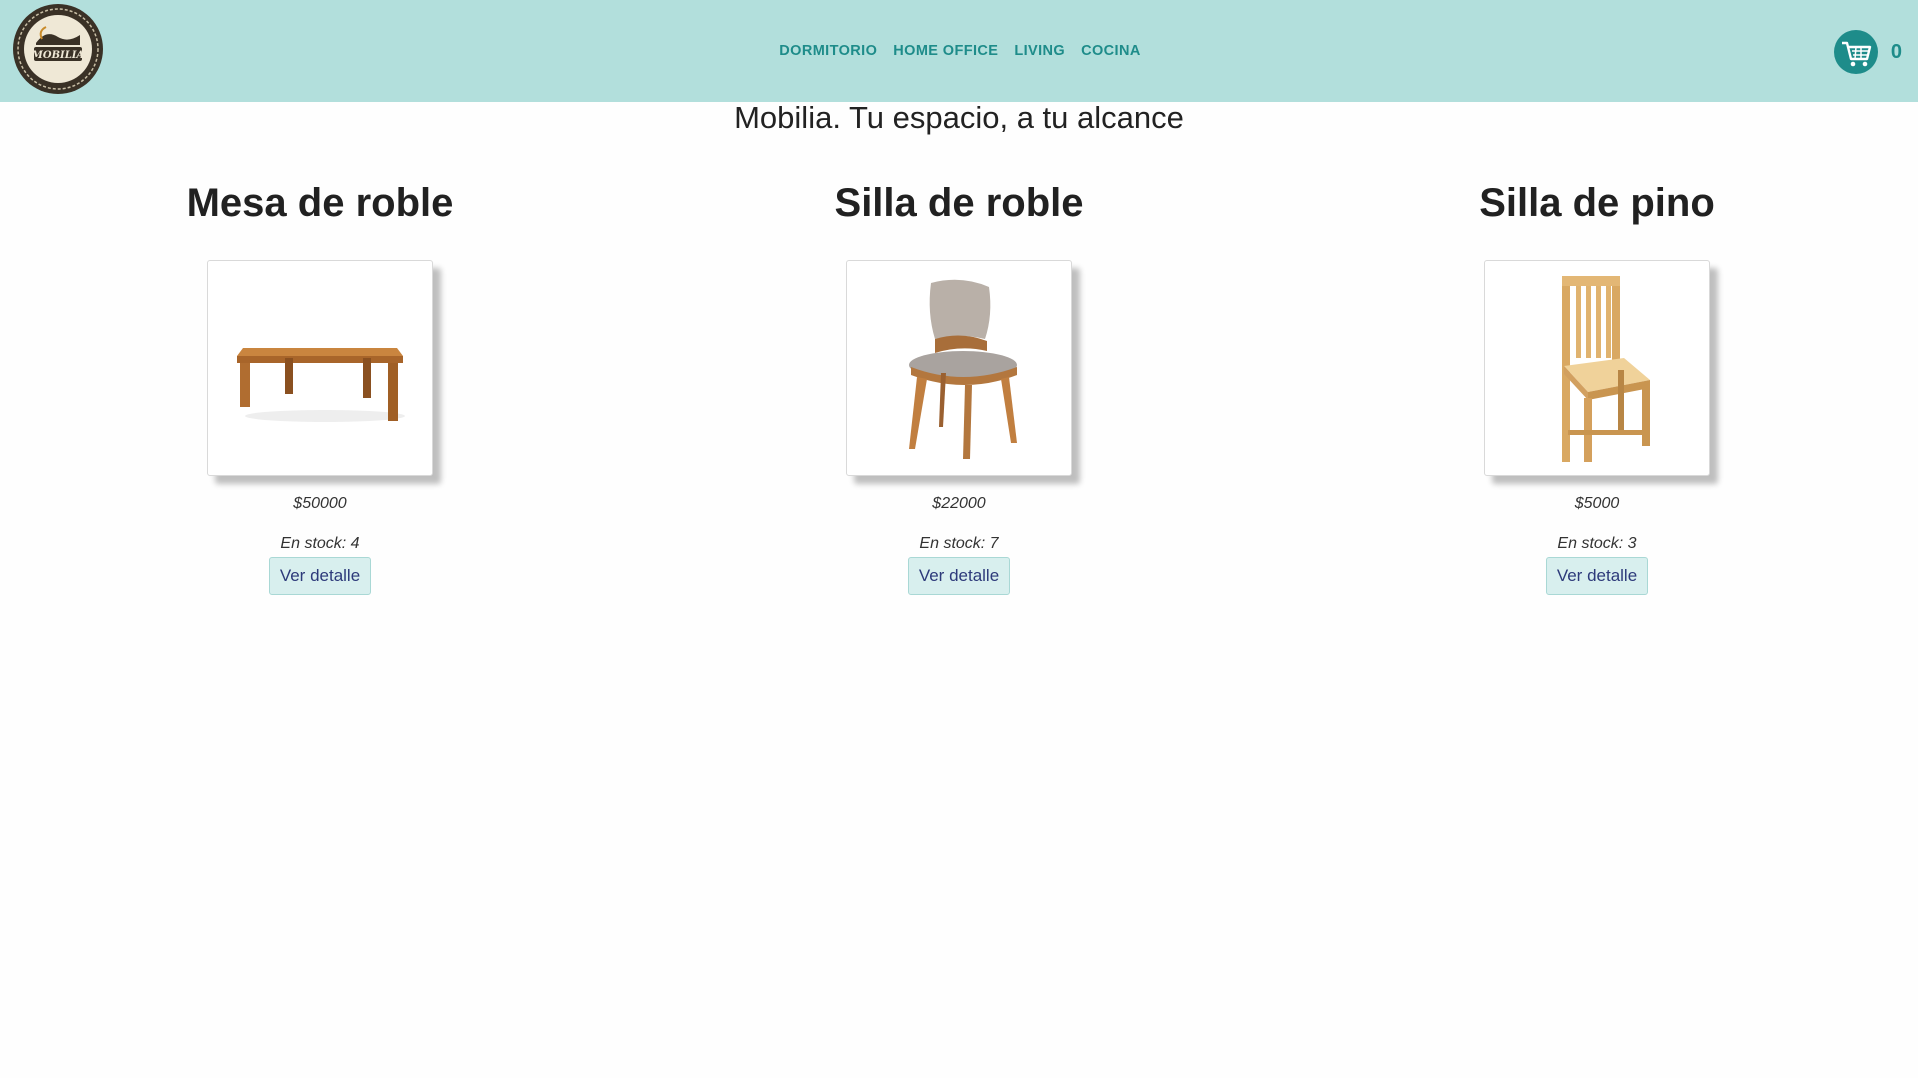 This screenshot has width=1918, height=1078. Describe the element at coordinates (1597, 203) in the screenshot. I see `product-title: Silla de pino` at that location.